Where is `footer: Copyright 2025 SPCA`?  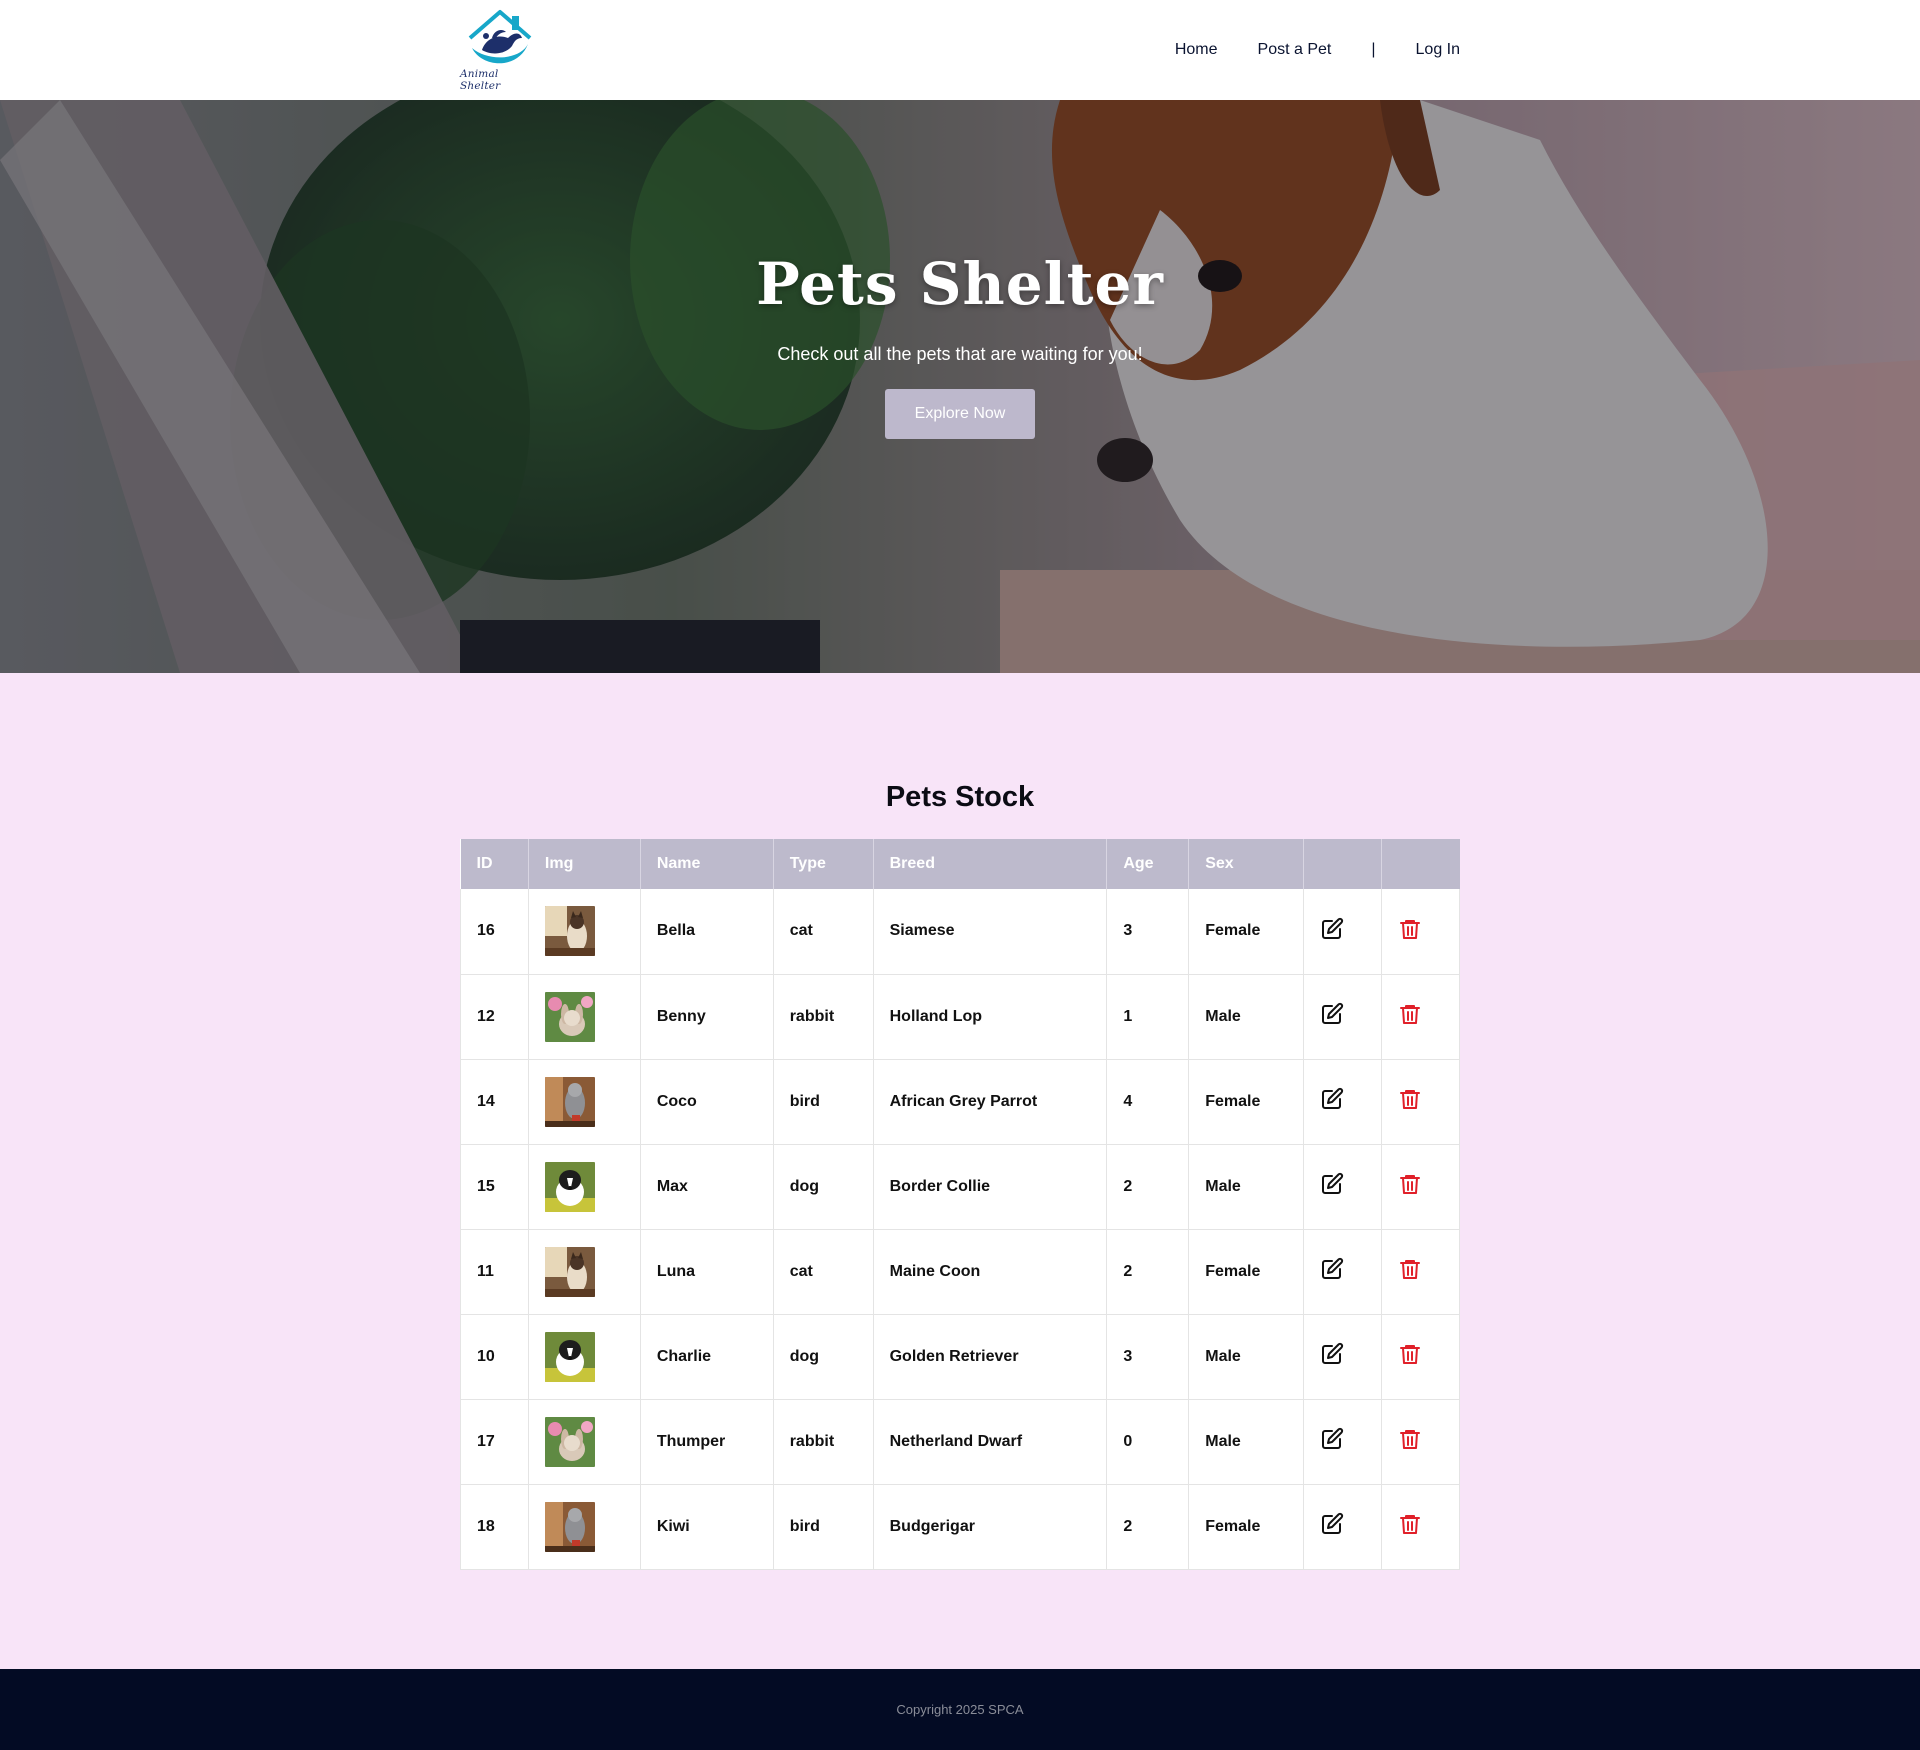
footer: Copyright 2025 SPCA is located at coordinates (960, 1709).